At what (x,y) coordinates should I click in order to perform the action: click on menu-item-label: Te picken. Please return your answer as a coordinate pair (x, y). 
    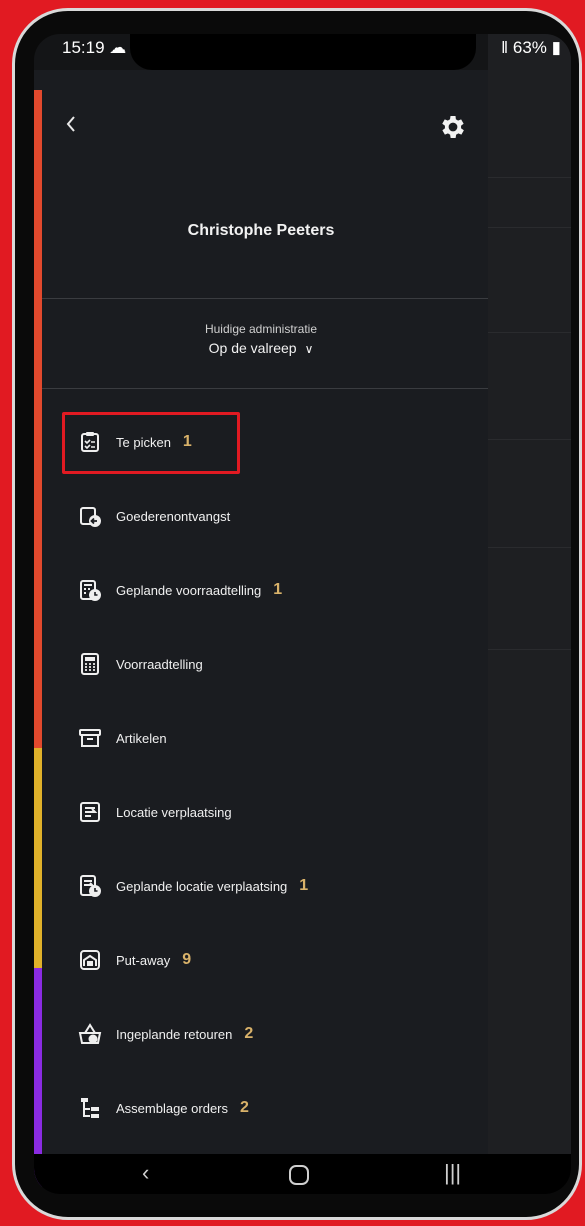
    Looking at the image, I should click on (143, 442).